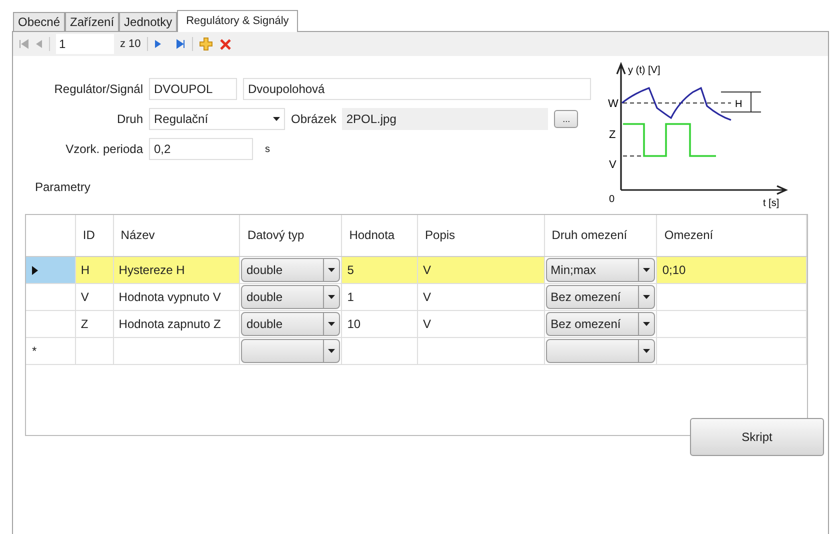 Image resolution: width=839 pixels, height=534 pixels. What do you see at coordinates (129, 119) in the screenshot?
I see `field-label: Druh` at bounding box center [129, 119].